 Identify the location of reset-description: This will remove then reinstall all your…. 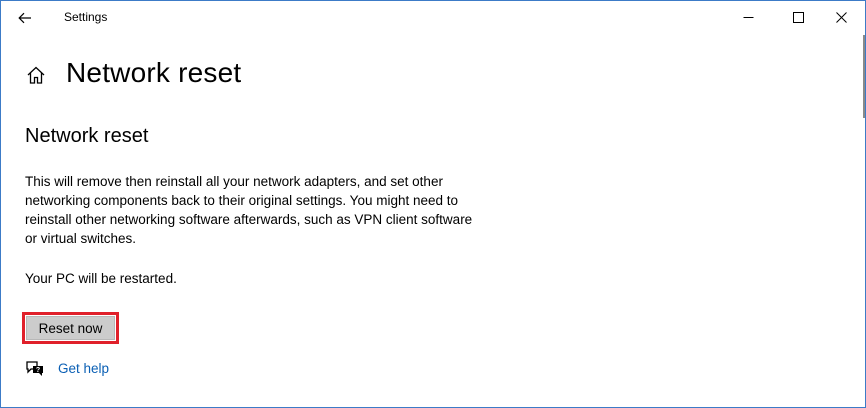
(249, 210).